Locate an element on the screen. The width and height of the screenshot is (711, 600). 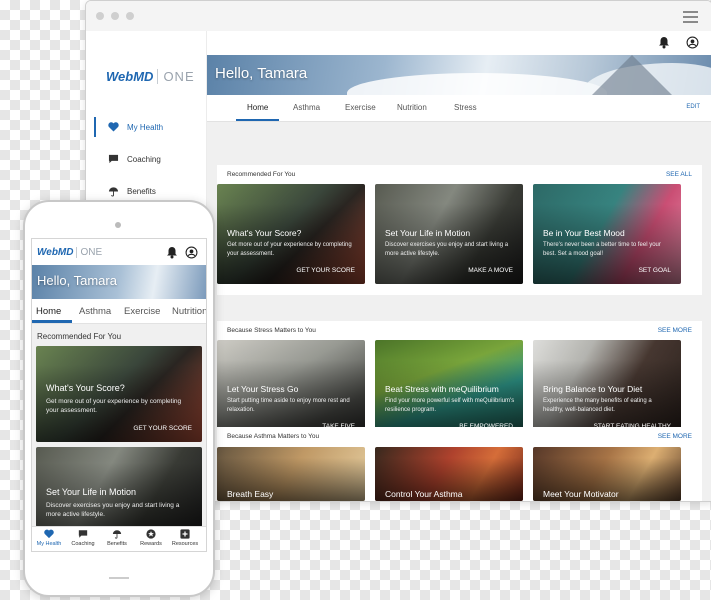
card-title: Be in Your Best Mood is located at coordinates (584, 233).